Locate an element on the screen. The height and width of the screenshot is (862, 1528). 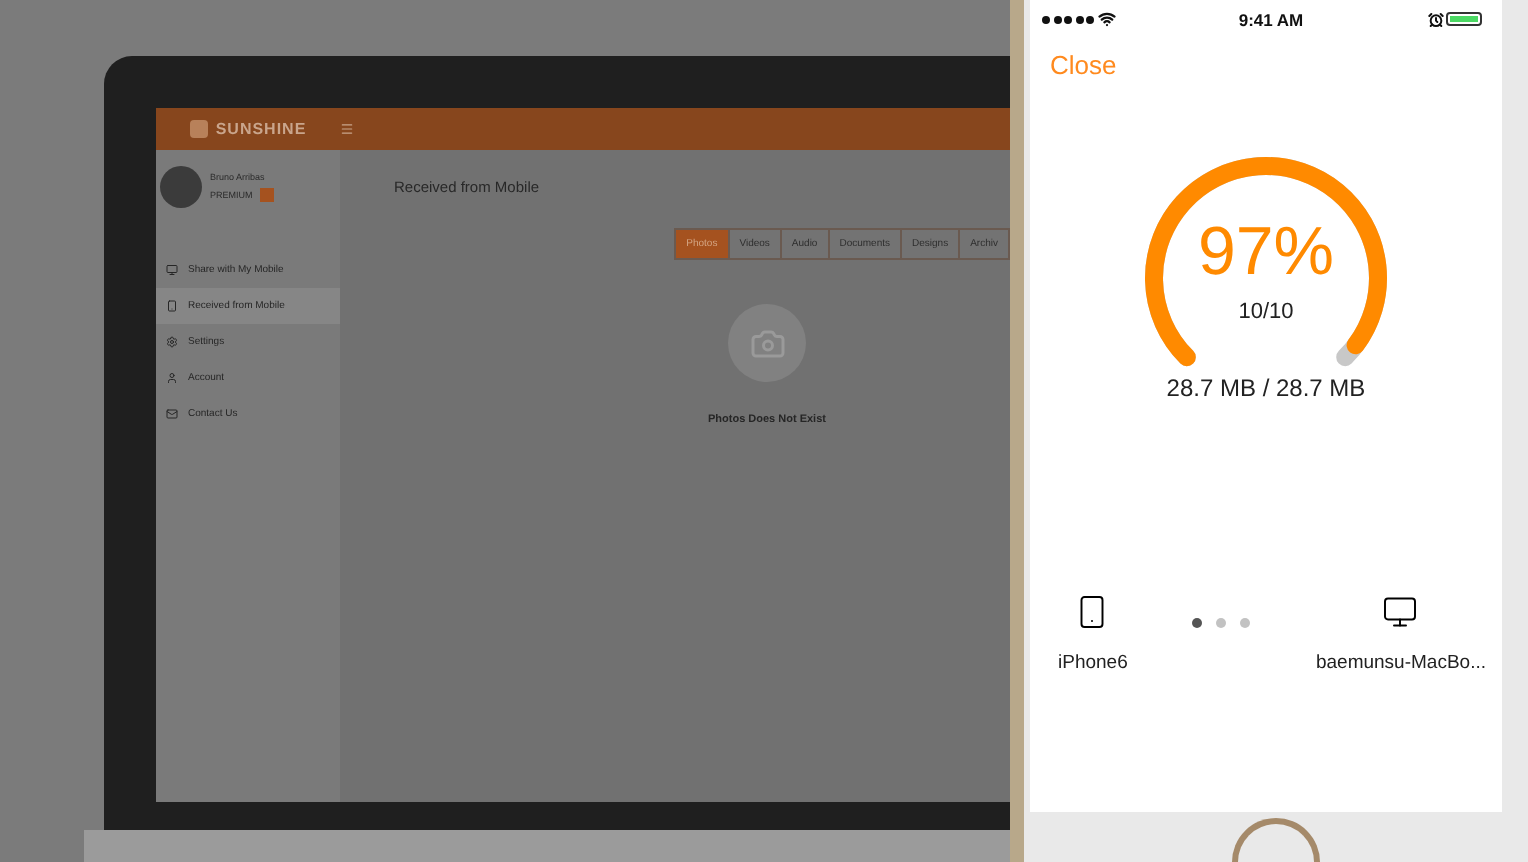
avatar is located at coordinates (181, 187).